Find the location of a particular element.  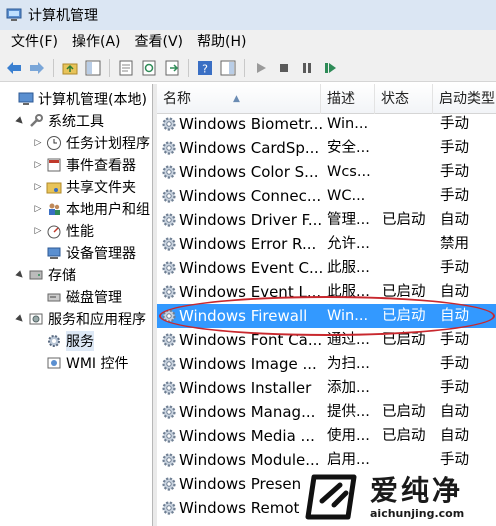

tree-item: ▷ 共享文件夹 is located at coordinates (84, 187).